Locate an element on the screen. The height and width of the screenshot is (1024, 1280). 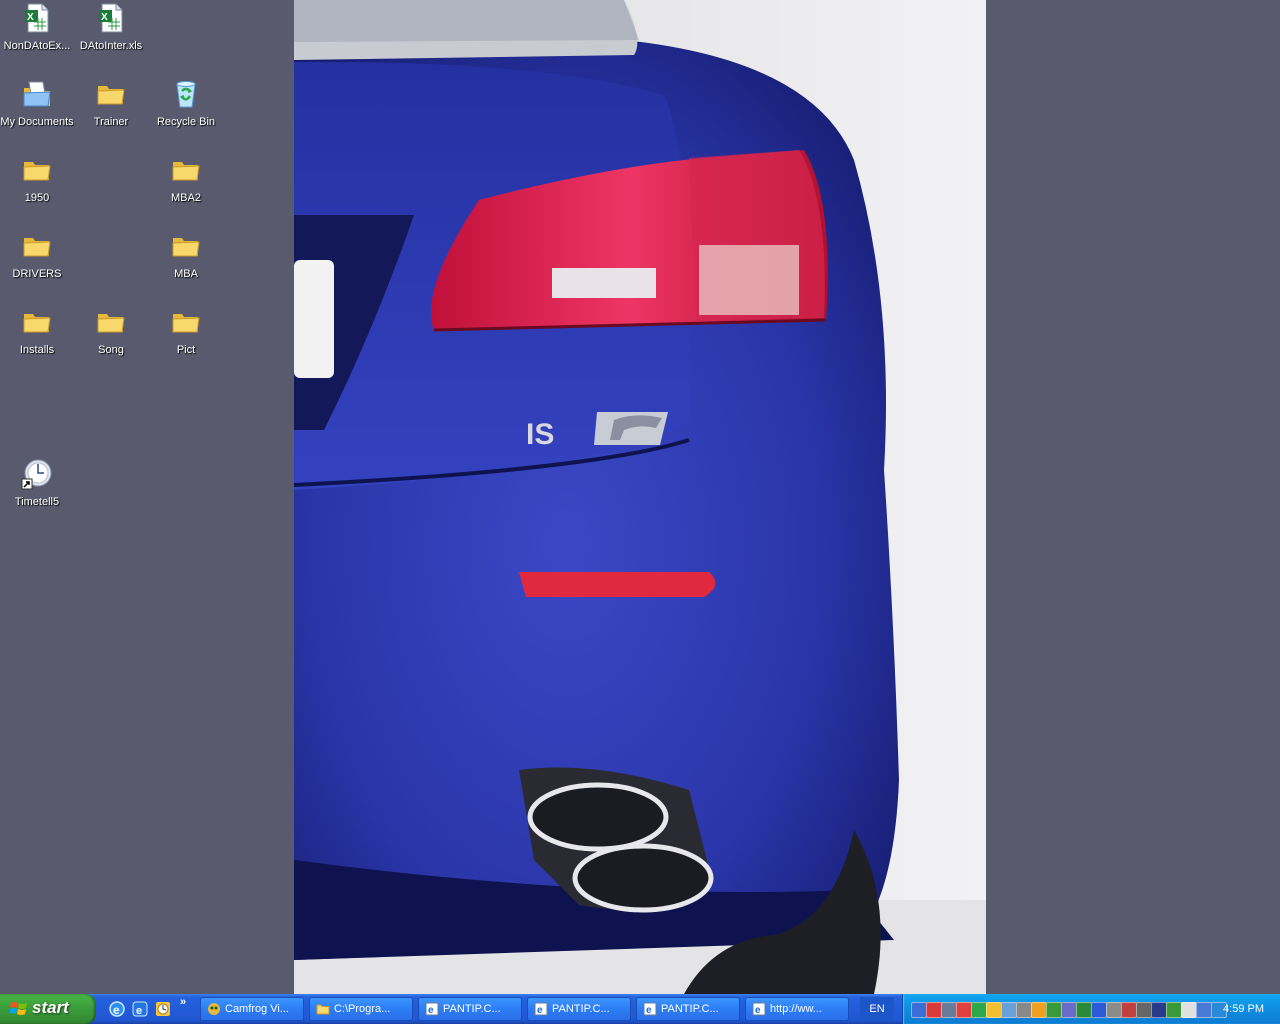
desktop-icon-pict: Pict is located at coordinates (186, 340).